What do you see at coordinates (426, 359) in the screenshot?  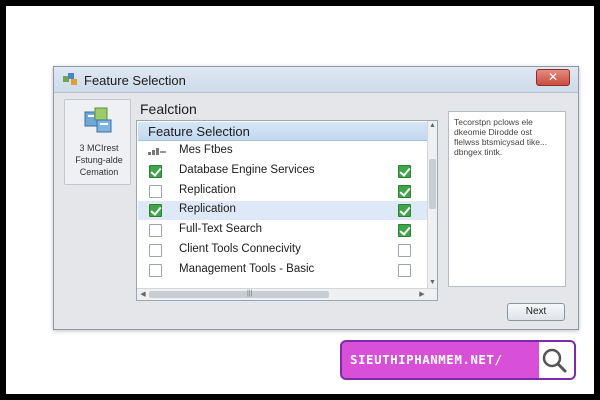 I see `watermark-text: SIEUTHIPHANMEM.NET/` at bounding box center [426, 359].